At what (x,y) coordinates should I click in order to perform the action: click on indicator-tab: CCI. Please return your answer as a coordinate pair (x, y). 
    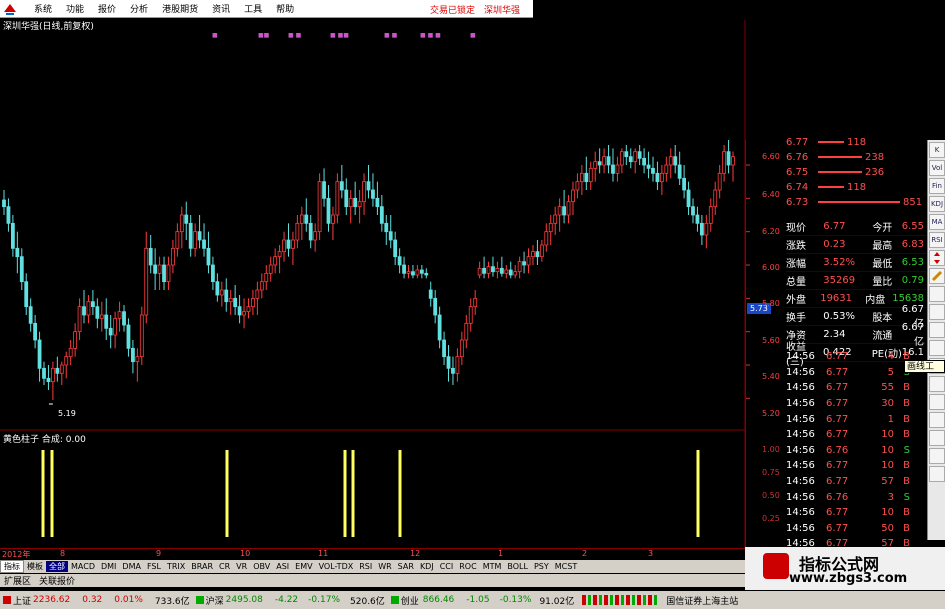
    Looking at the image, I should click on (447, 566).